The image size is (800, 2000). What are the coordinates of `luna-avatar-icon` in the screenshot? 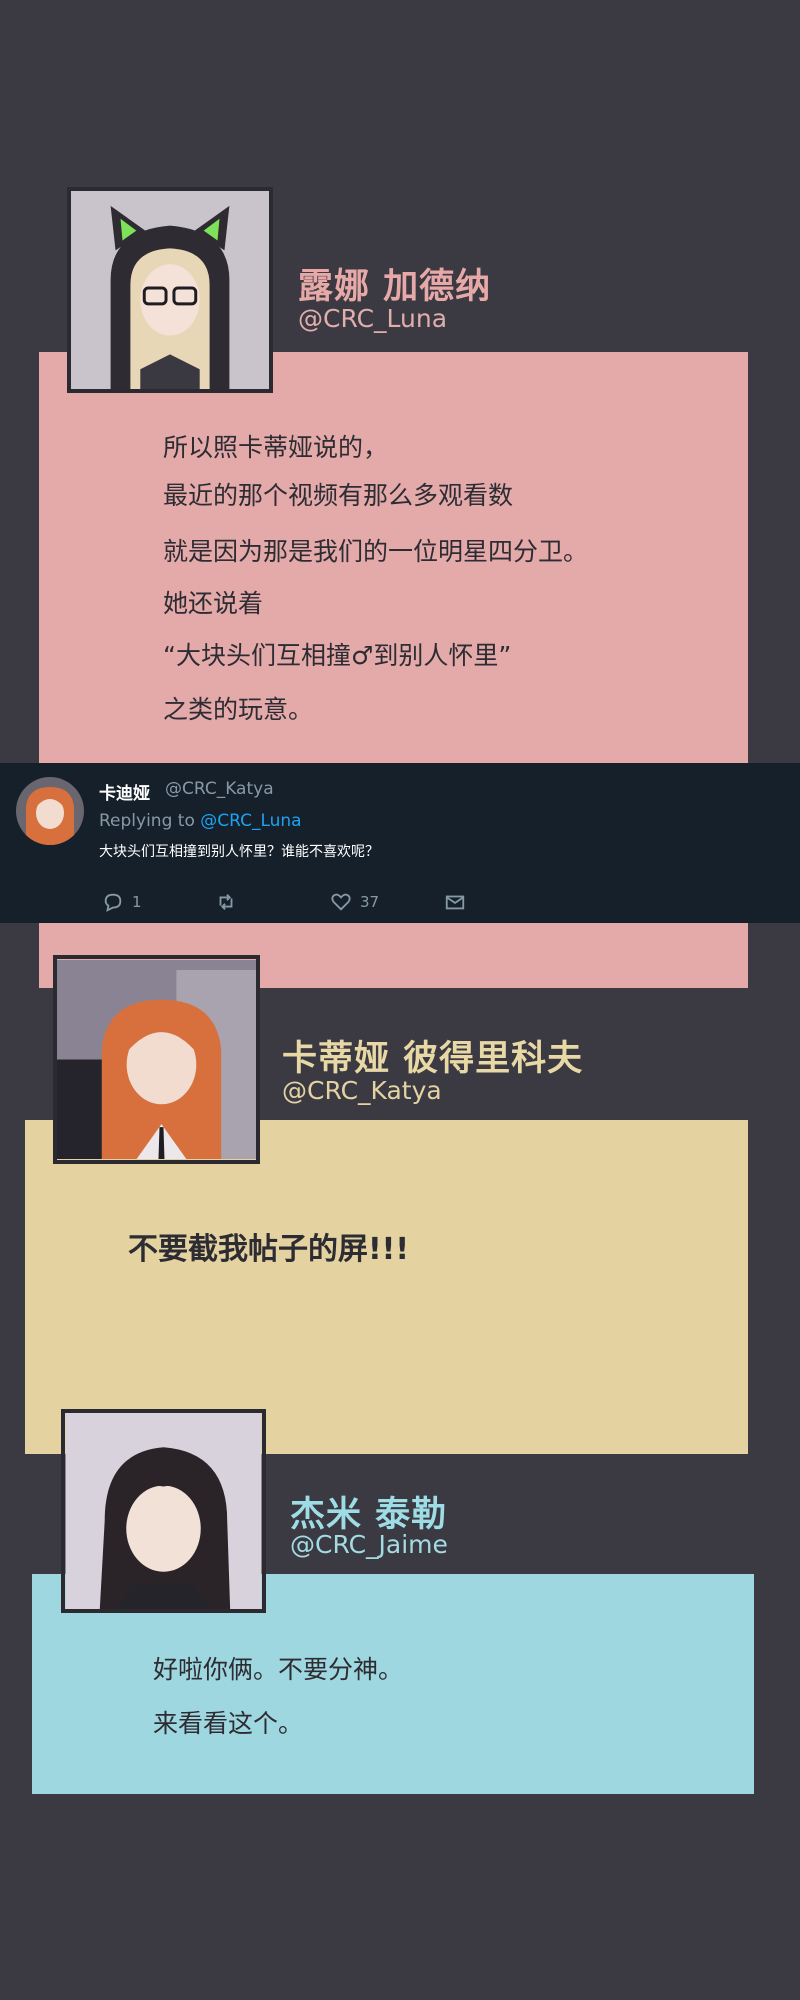 It's located at (170, 290).